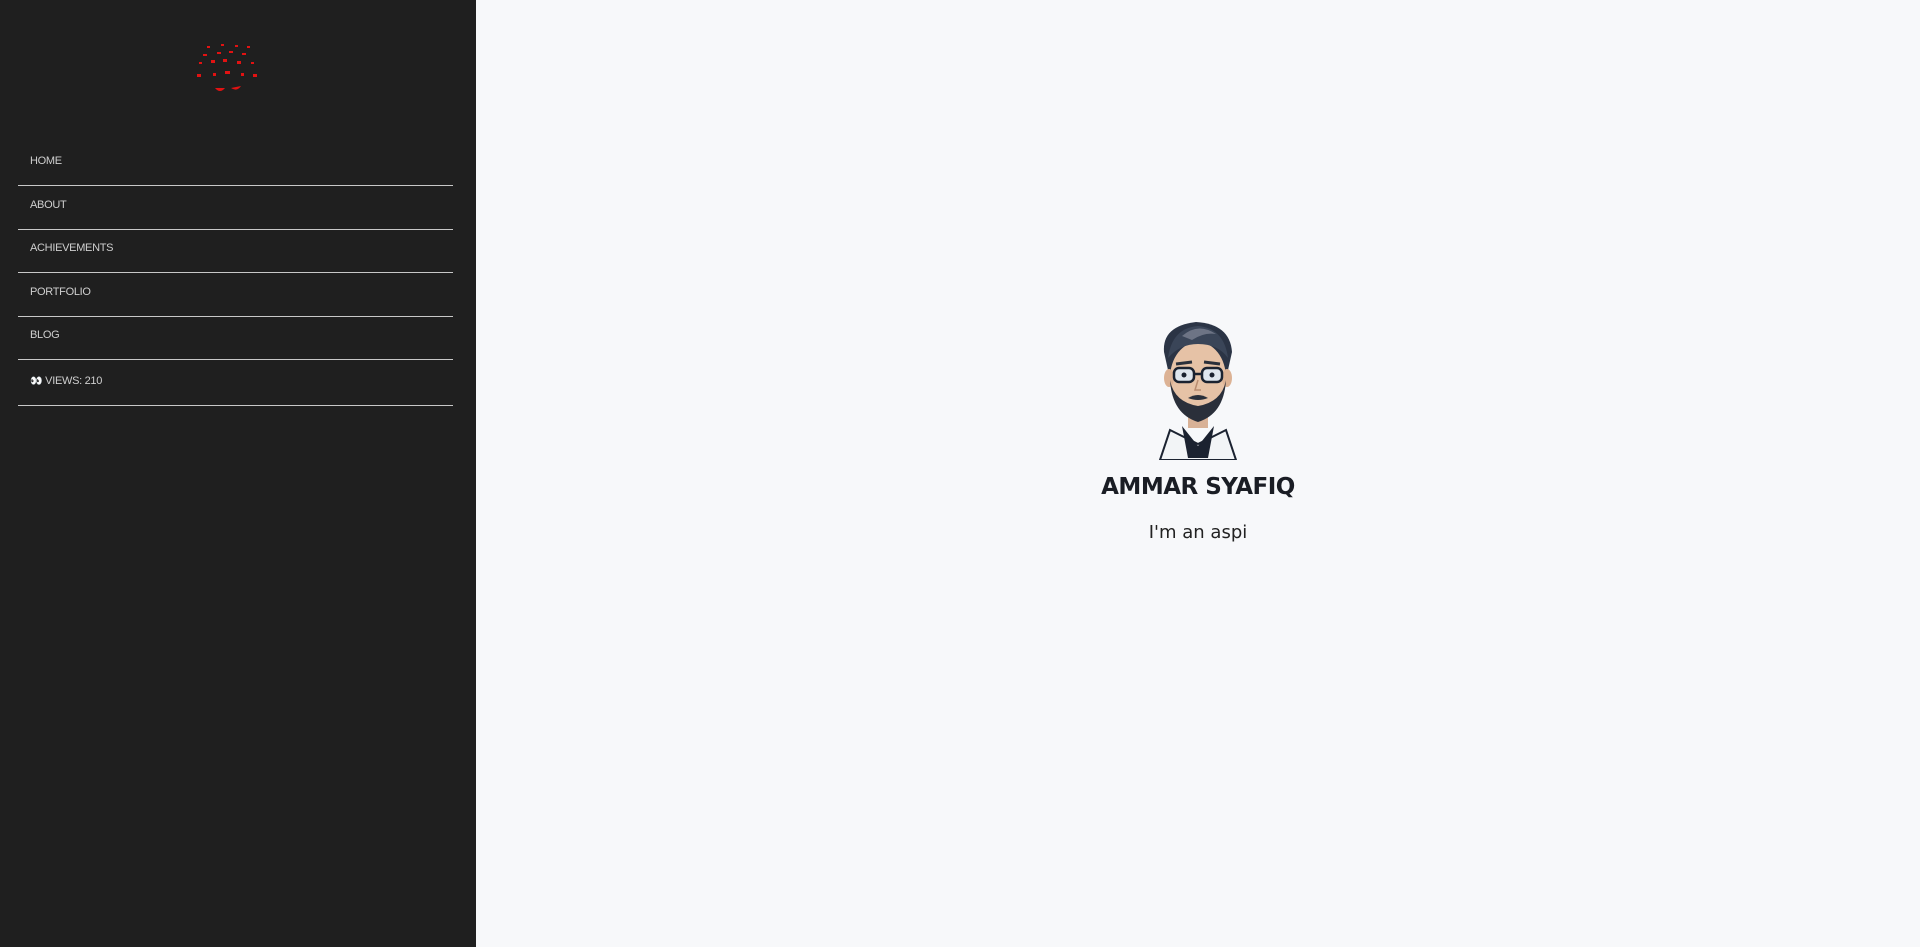 The image size is (1920, 947). Describe the element at coordinates (1198, 391) in the screenshot. I see `bearded-man-glasses-avatar` at that location.